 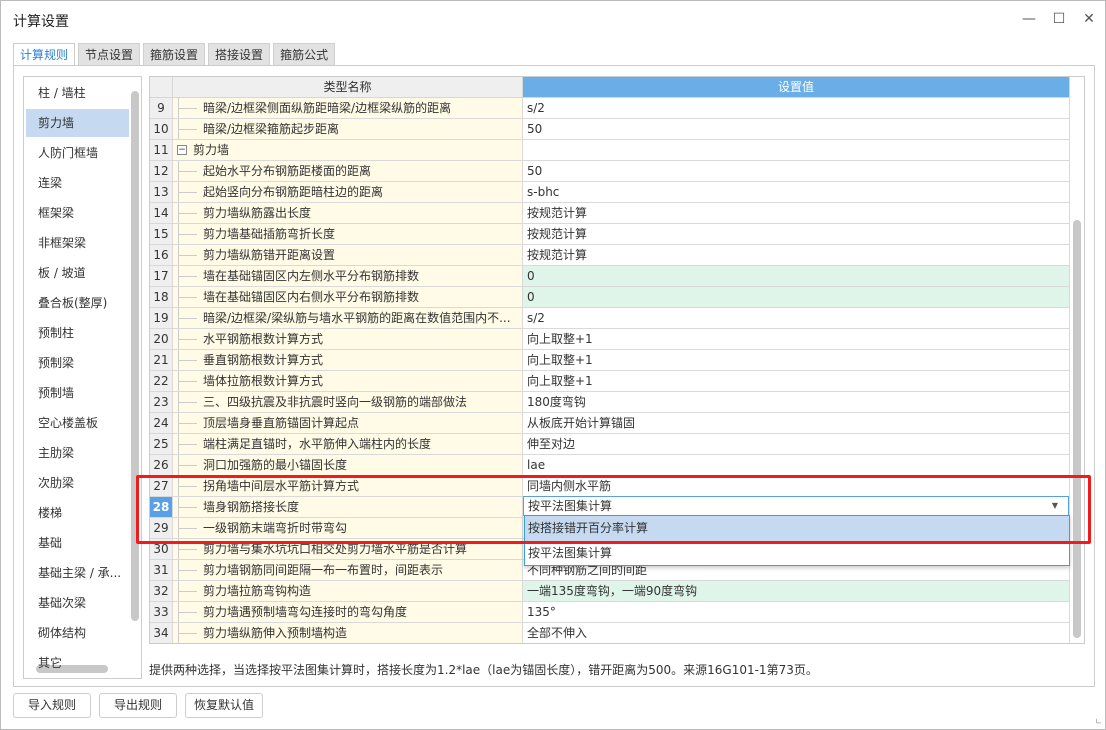 I want to click on table-row: 12 起始水平分布钢筋距楼面的距离 50, so click(x=610, y=171).